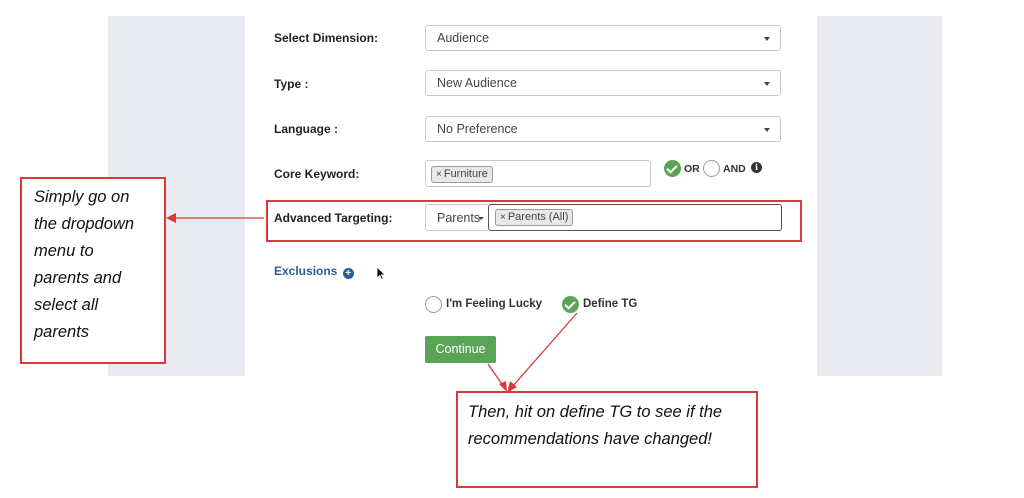 The height and width of the screenshot is (498, 1024). I want to click on define-tg-arrow-line, so click(544, 350).